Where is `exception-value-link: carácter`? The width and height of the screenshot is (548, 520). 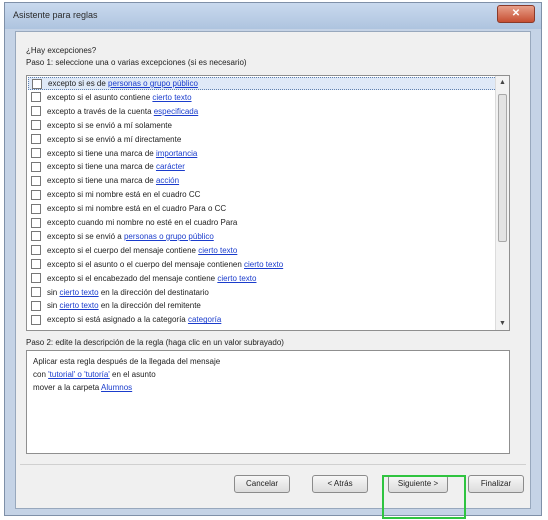 exception-value-link: carácter is located at coordinates (170, 166).